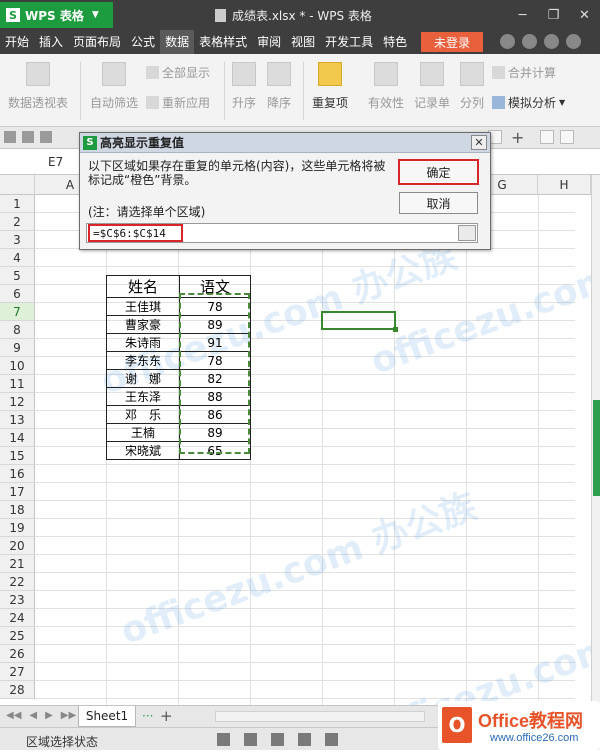 Image resolution: width=600 pixels, height=755 pixels. What do you see at coordinates (564, 185) in the screenshot?
I see `column-header-h: H` at bounding box center [564, 185].